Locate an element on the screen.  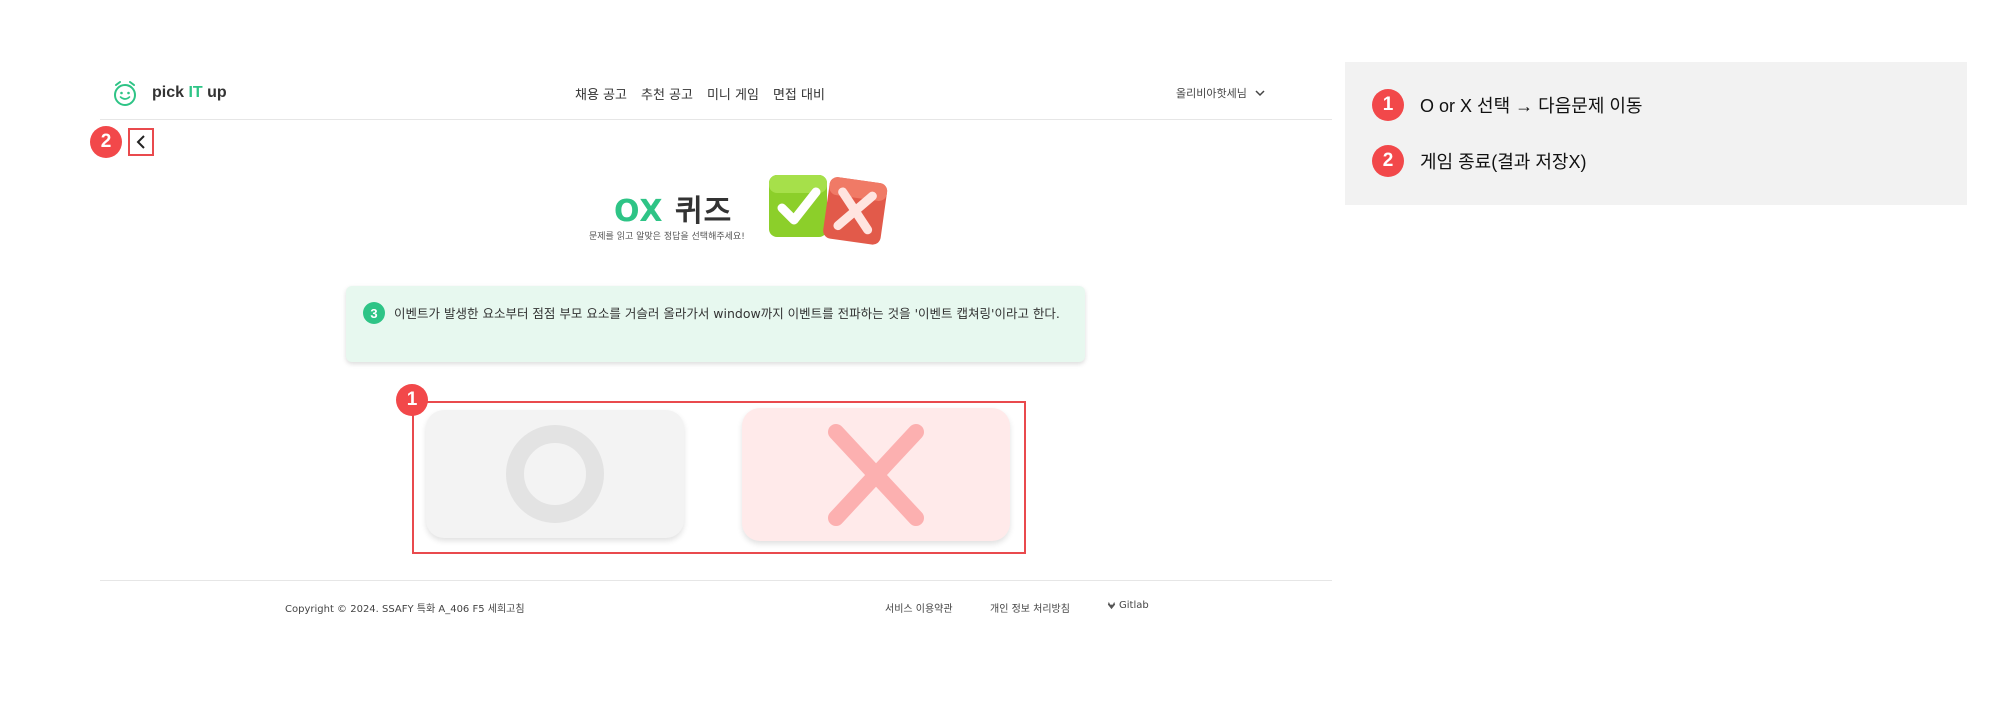
main-nav: 채용 공고 추천 공고 미니 게임 면접 대비 is located at coordinates (700, 93).